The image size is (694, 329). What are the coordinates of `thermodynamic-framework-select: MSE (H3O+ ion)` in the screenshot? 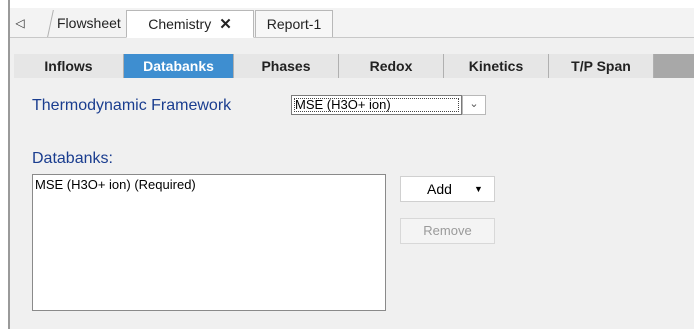 It's located at (376, 105).